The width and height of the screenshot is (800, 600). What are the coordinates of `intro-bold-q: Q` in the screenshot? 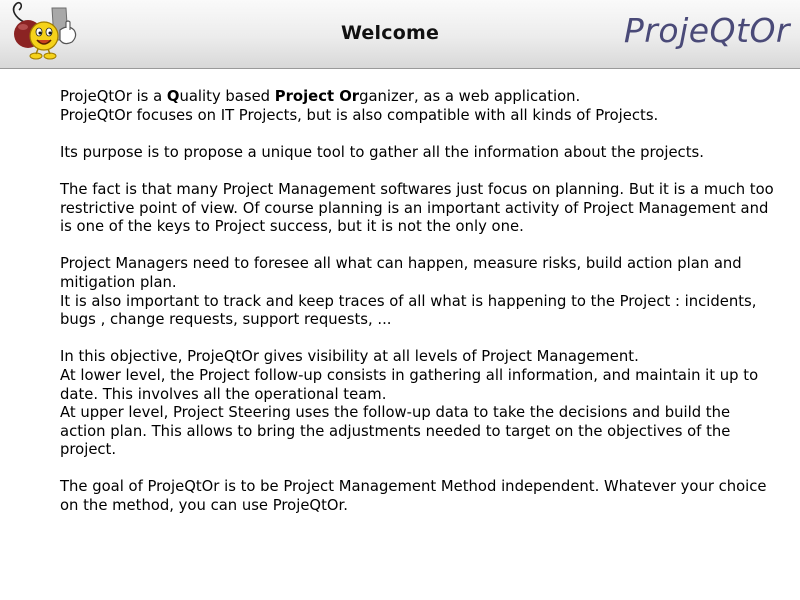 It's located at (173, 96).